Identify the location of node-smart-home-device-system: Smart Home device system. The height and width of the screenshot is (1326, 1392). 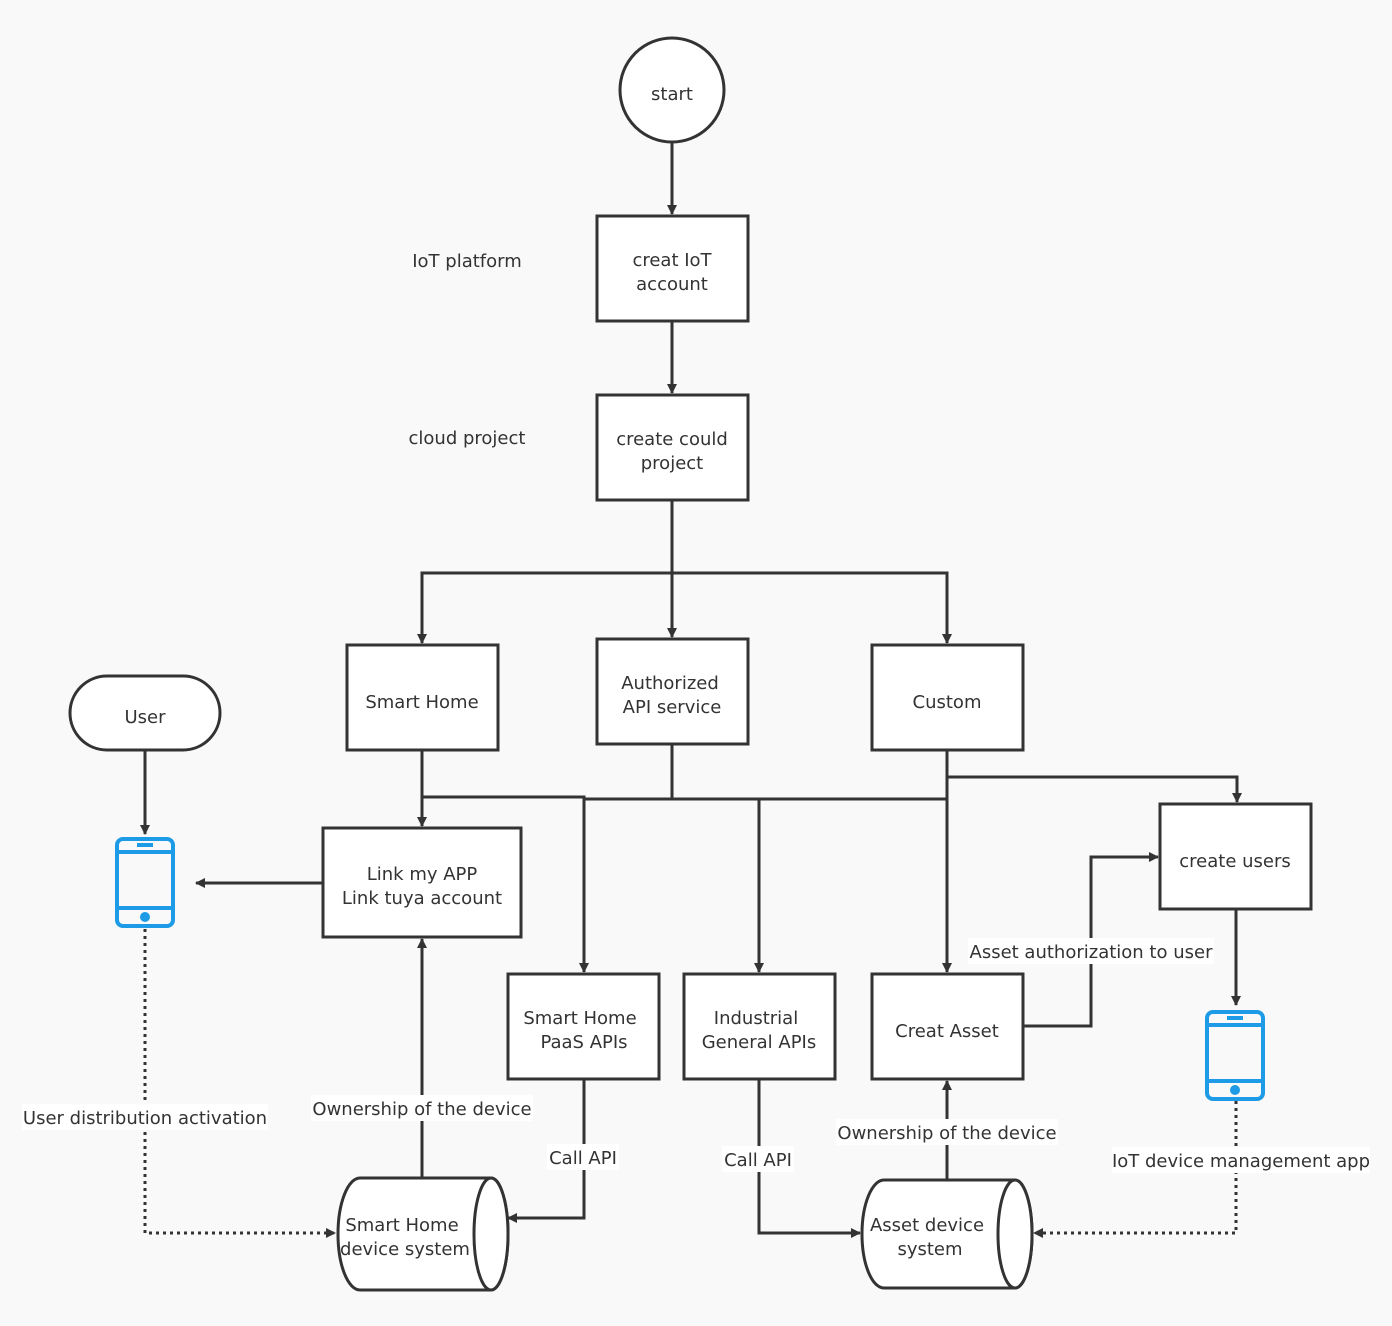
(423, 1234).